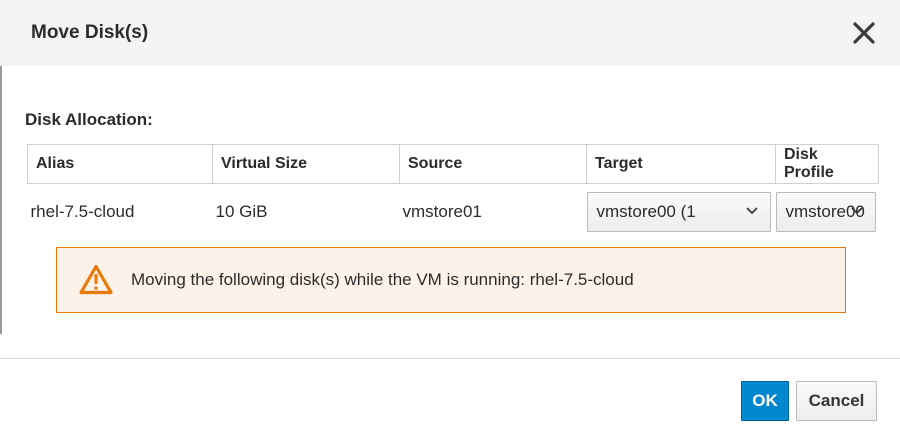 The image size is (900, 442). Describe the element at coordinates (493, 164) in the screenshot. I see `column-header-source: Source` at that location.